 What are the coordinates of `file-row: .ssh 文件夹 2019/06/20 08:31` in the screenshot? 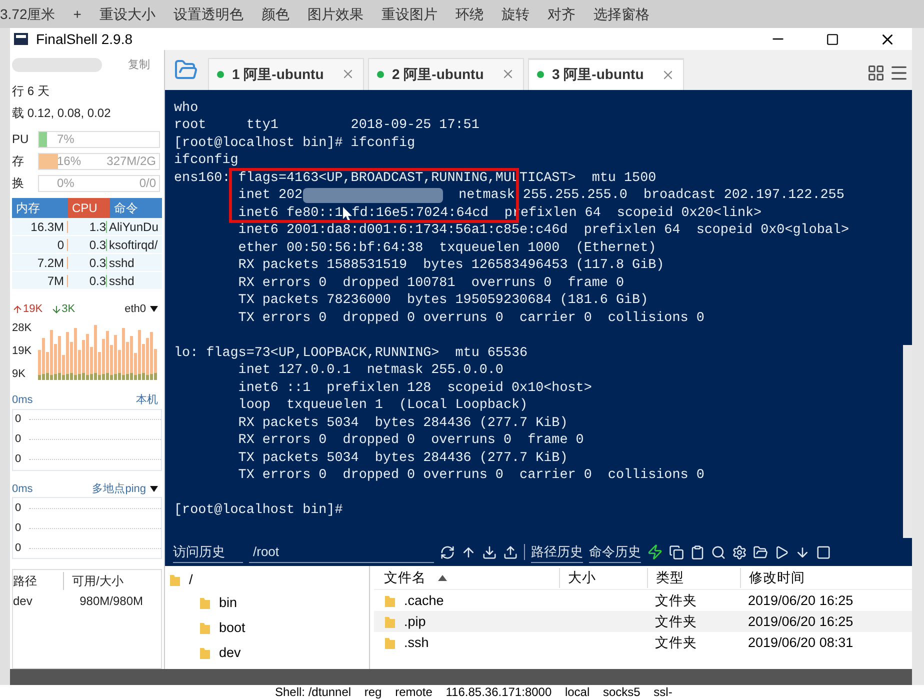 It's located at (643, 643).